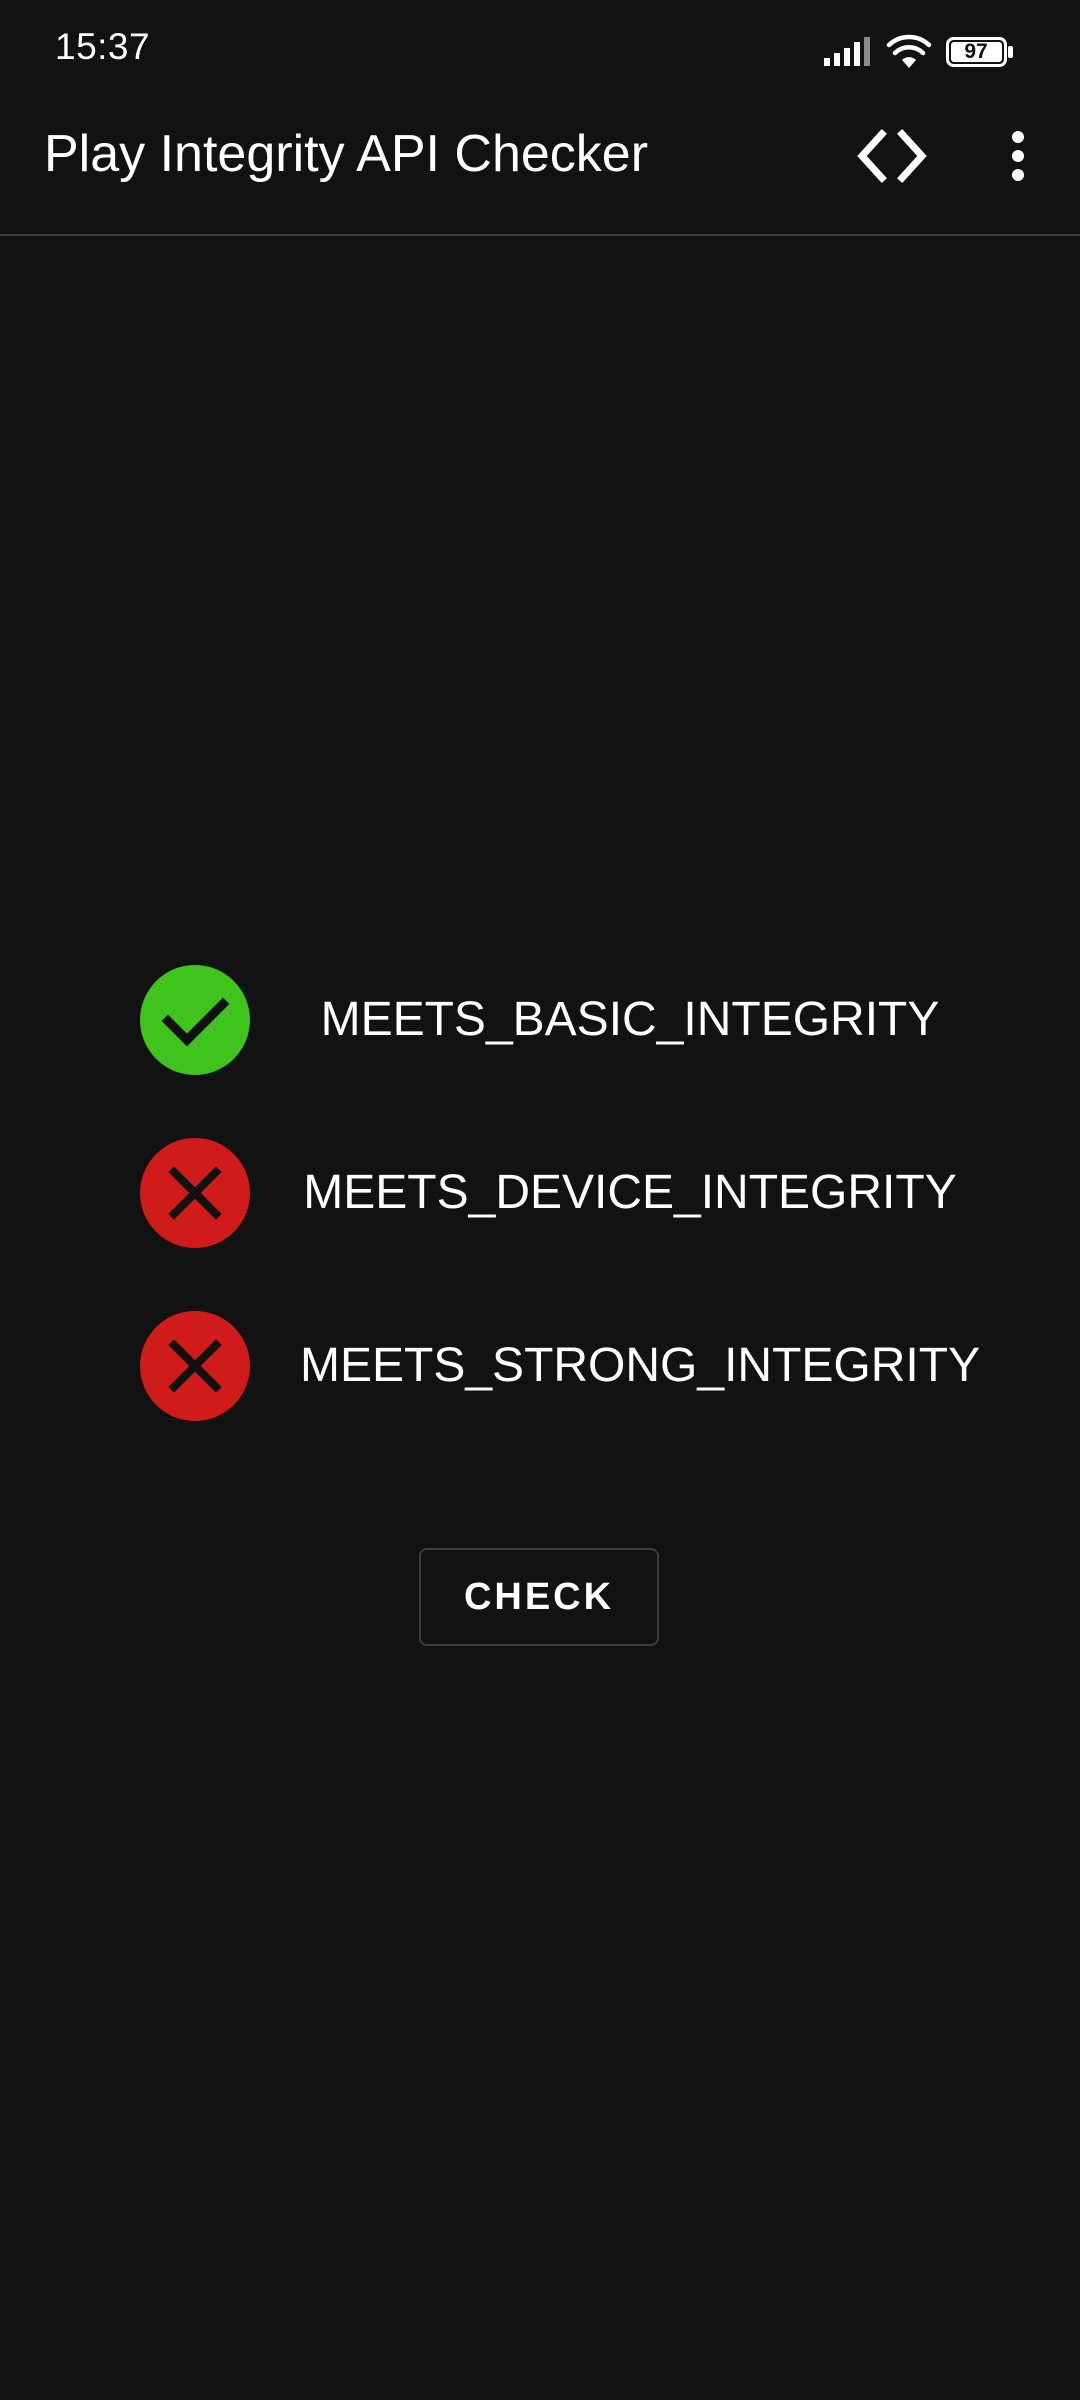 The height and width of the screenshot is (2400, 1080). Describe the element at coordinates (103, 46) in the screenshot. I see `status-time: 15:37` at that location.